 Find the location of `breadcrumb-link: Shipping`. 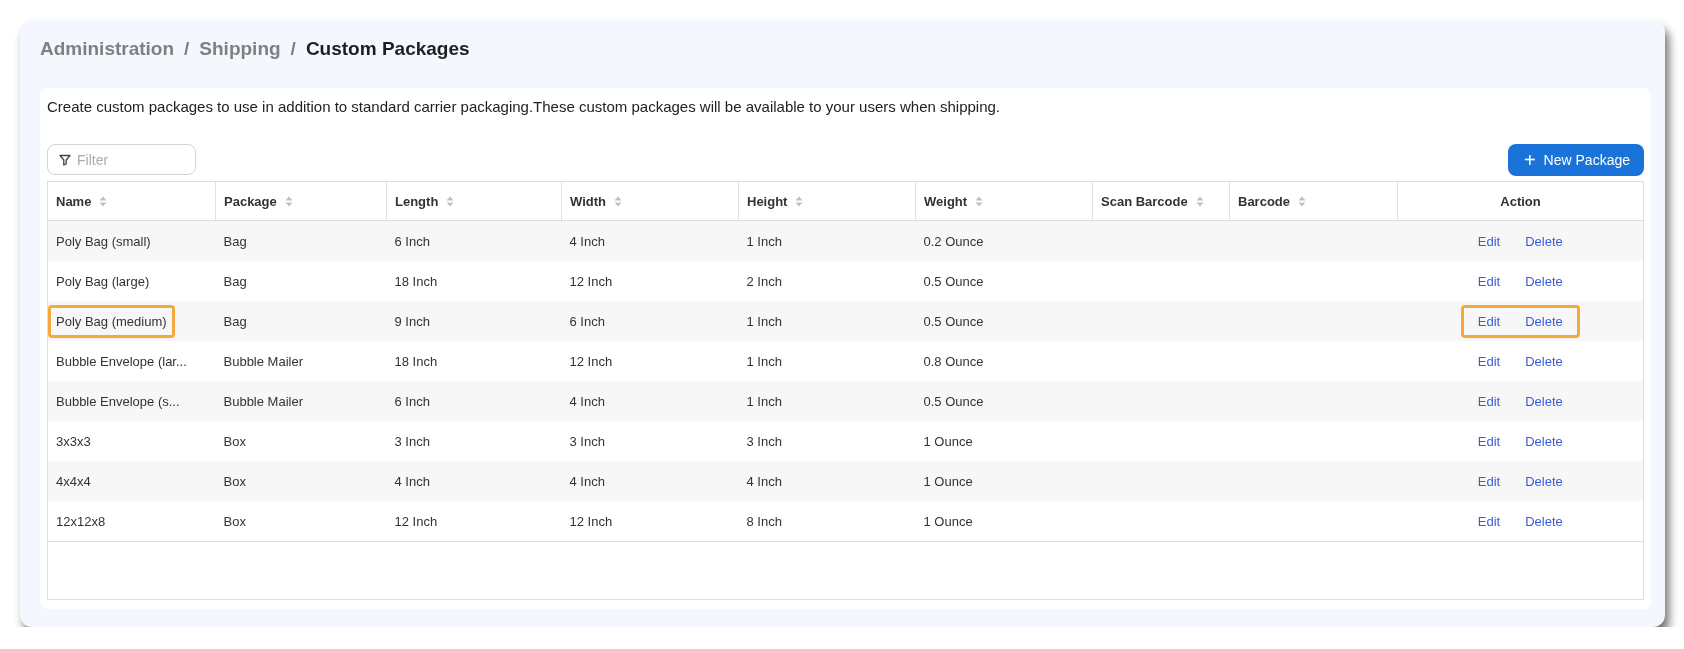

breadcrumb-link: Shipping is located at coordinates (240, 49).